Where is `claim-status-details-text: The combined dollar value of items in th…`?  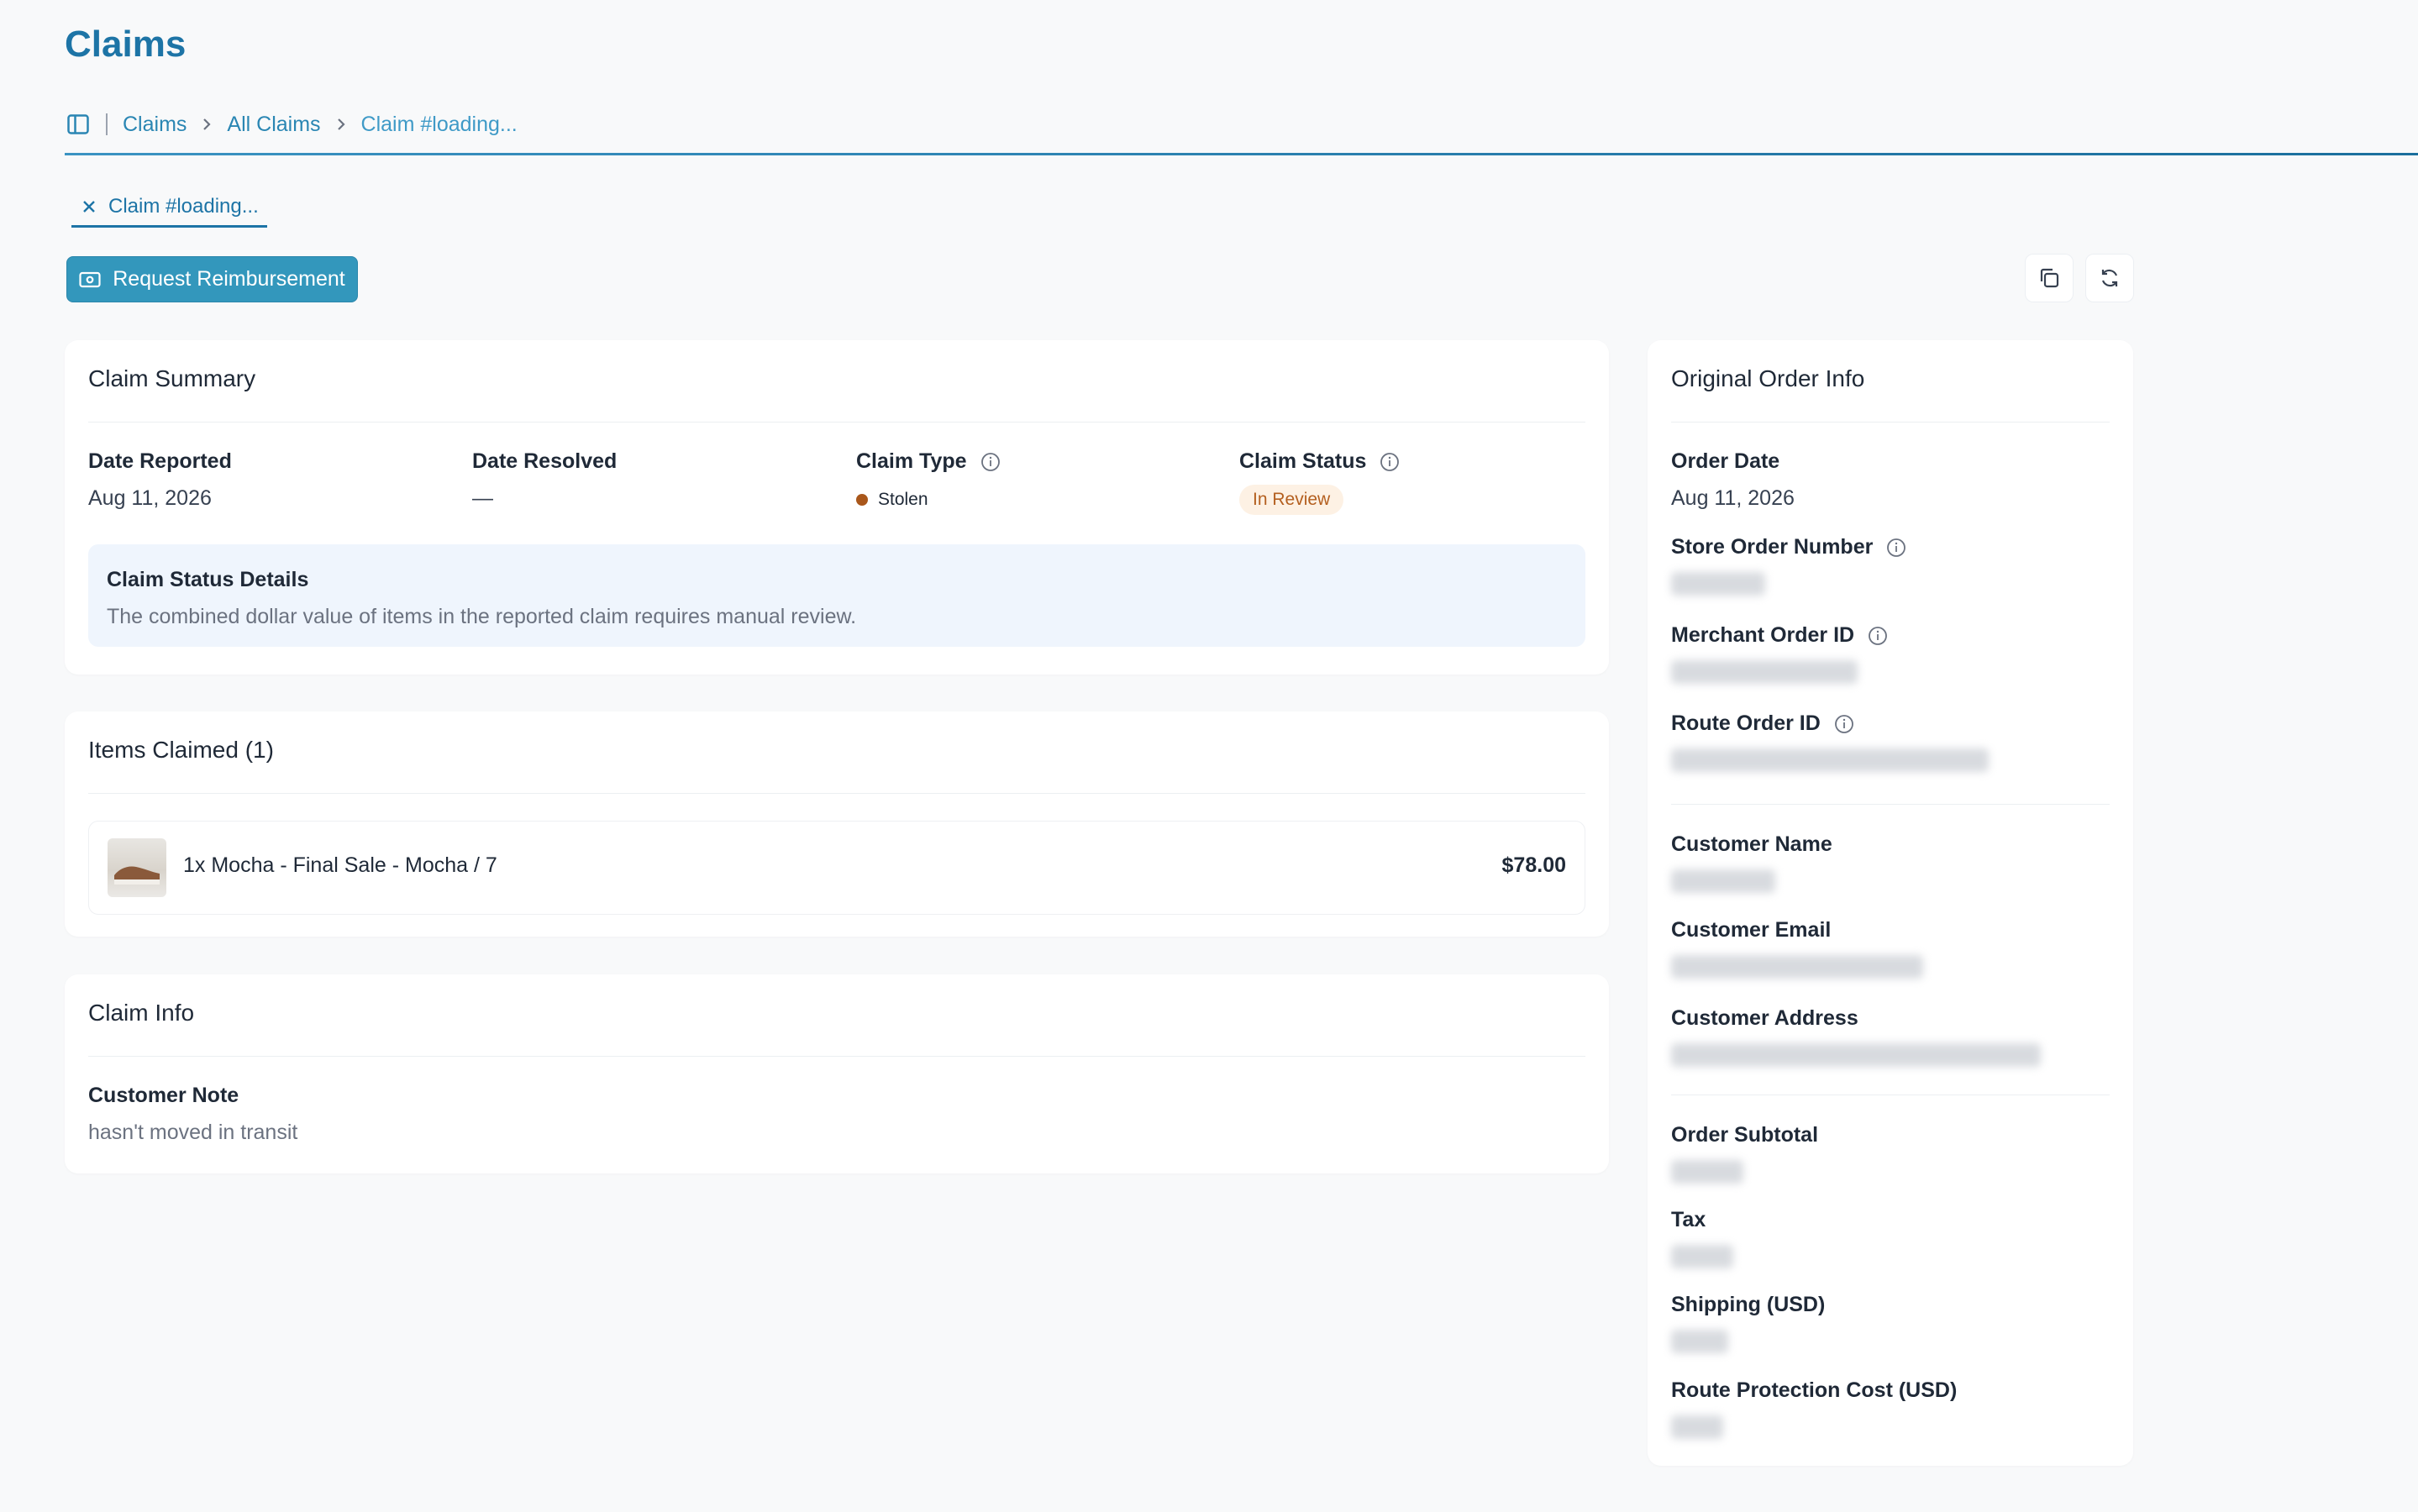
claim-status-details-text: The combined dollar value of items in th… is located at coordinates (482, 616).